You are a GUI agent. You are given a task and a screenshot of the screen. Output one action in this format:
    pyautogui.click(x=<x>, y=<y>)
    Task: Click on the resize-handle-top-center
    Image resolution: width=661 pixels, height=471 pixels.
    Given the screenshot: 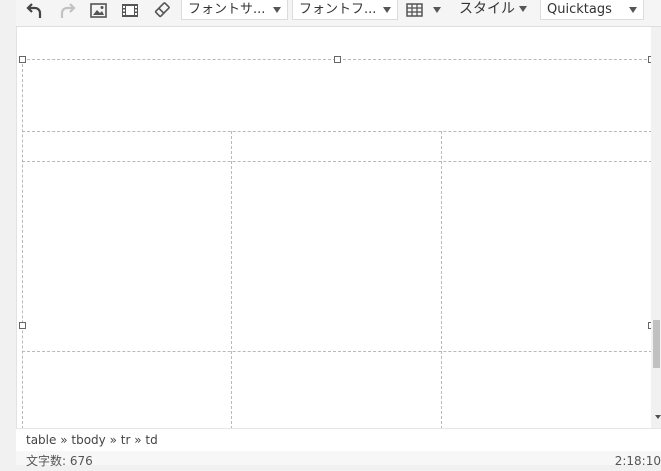 What is the action you would take?
    pyautogui.click(x=337, y=59)
    